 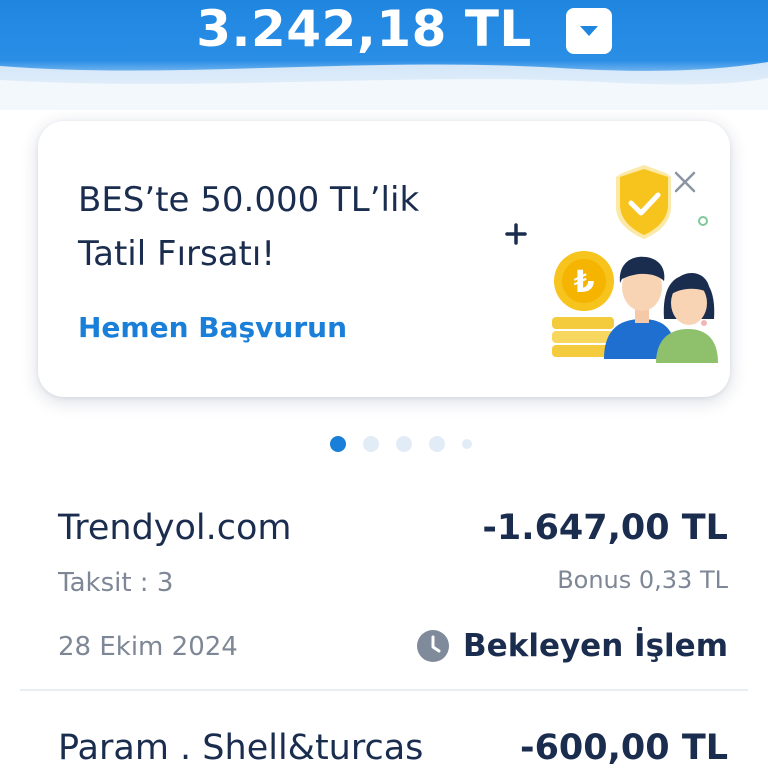 What do you see at coordinates (384, 444) in the screenshot?
I see `carousel-pager` at bounding box center [384, 444].